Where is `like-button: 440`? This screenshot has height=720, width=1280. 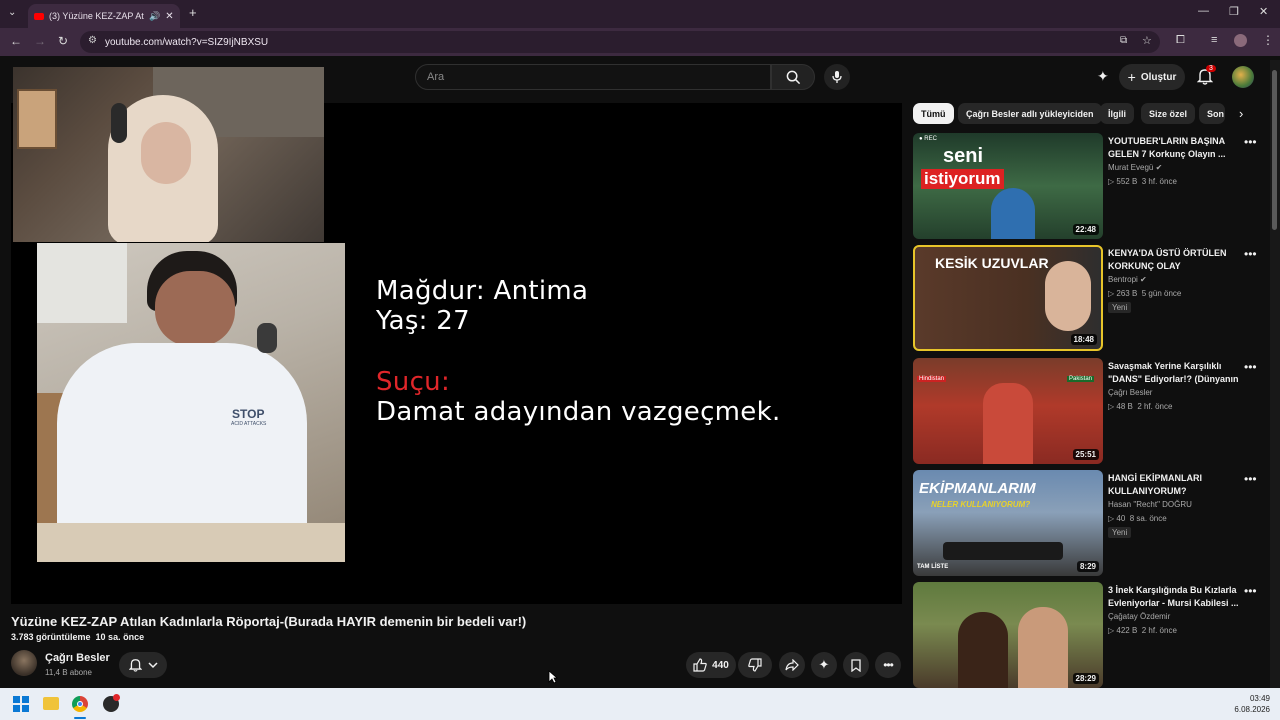
like-button: 440 is located at coordinates (711, 665).